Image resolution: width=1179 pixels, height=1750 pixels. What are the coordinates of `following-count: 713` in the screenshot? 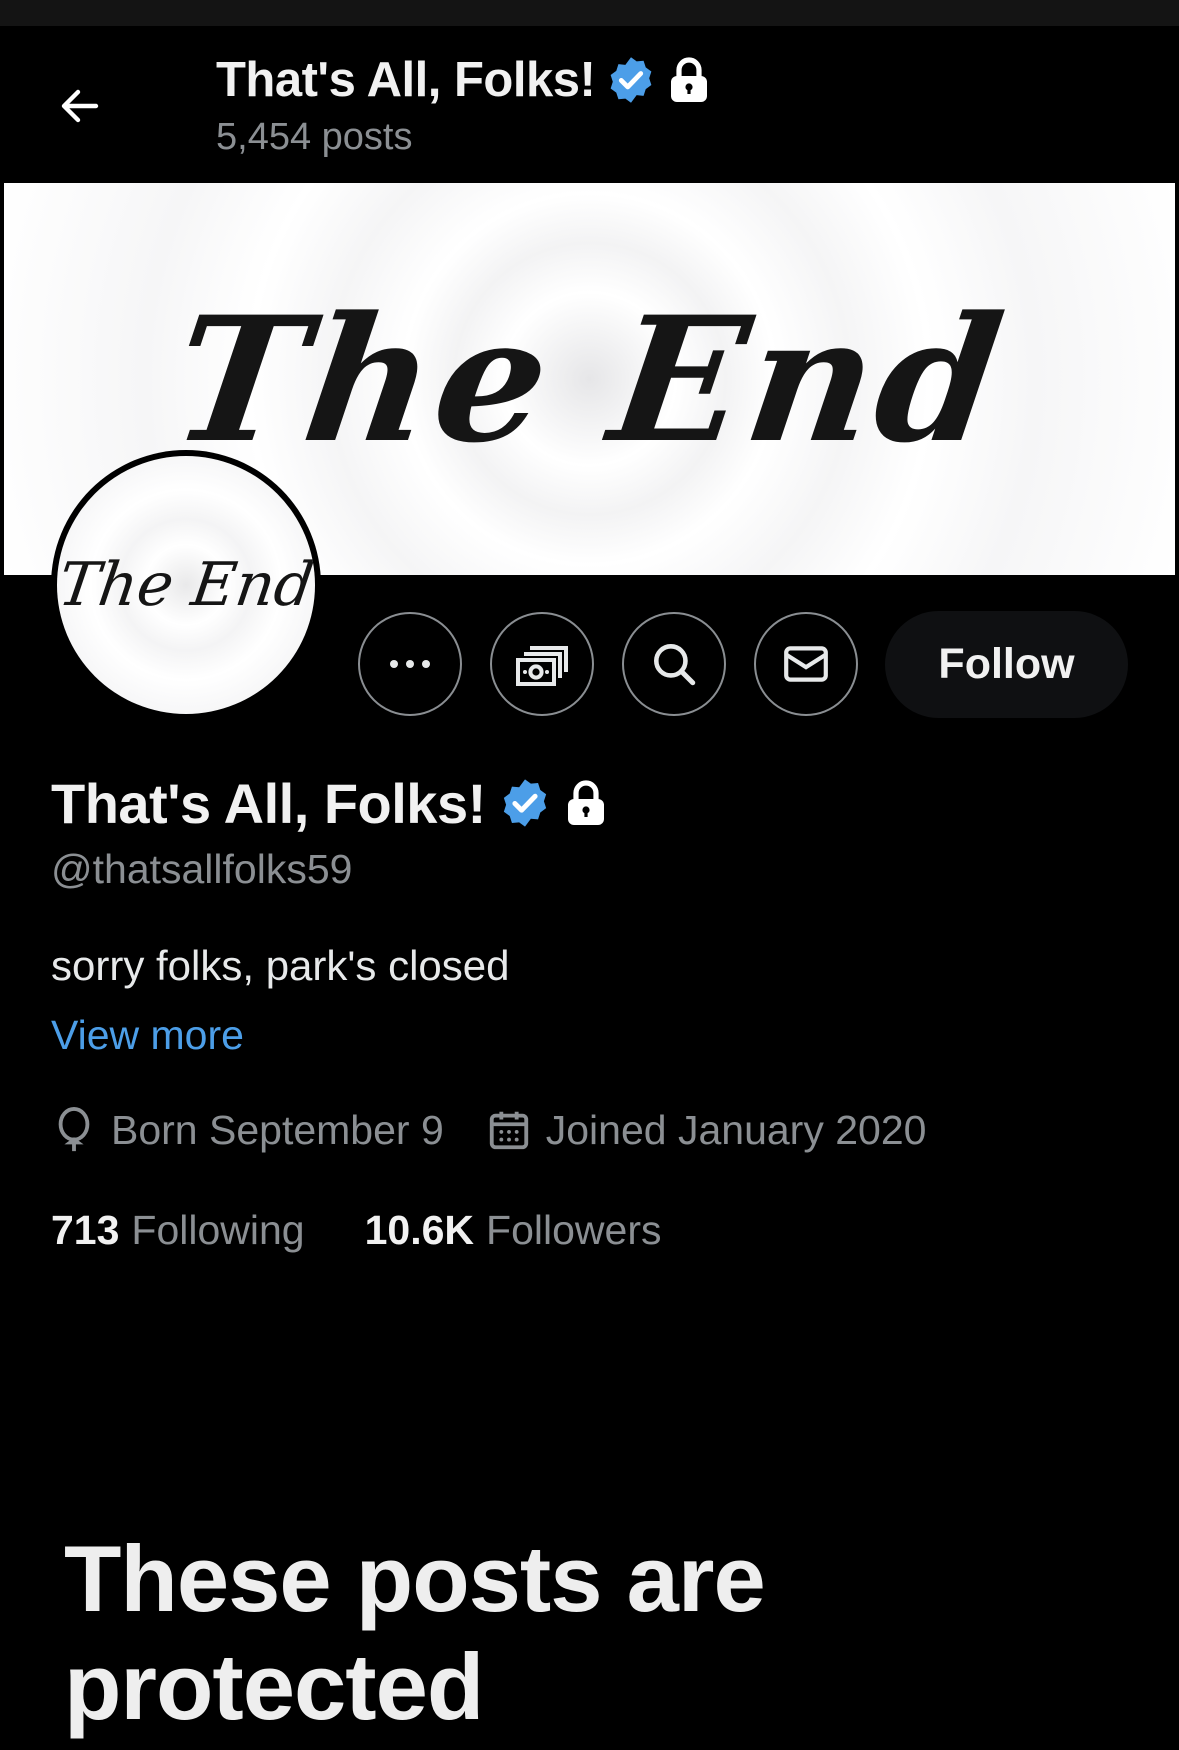 It's located at (85, 1229).